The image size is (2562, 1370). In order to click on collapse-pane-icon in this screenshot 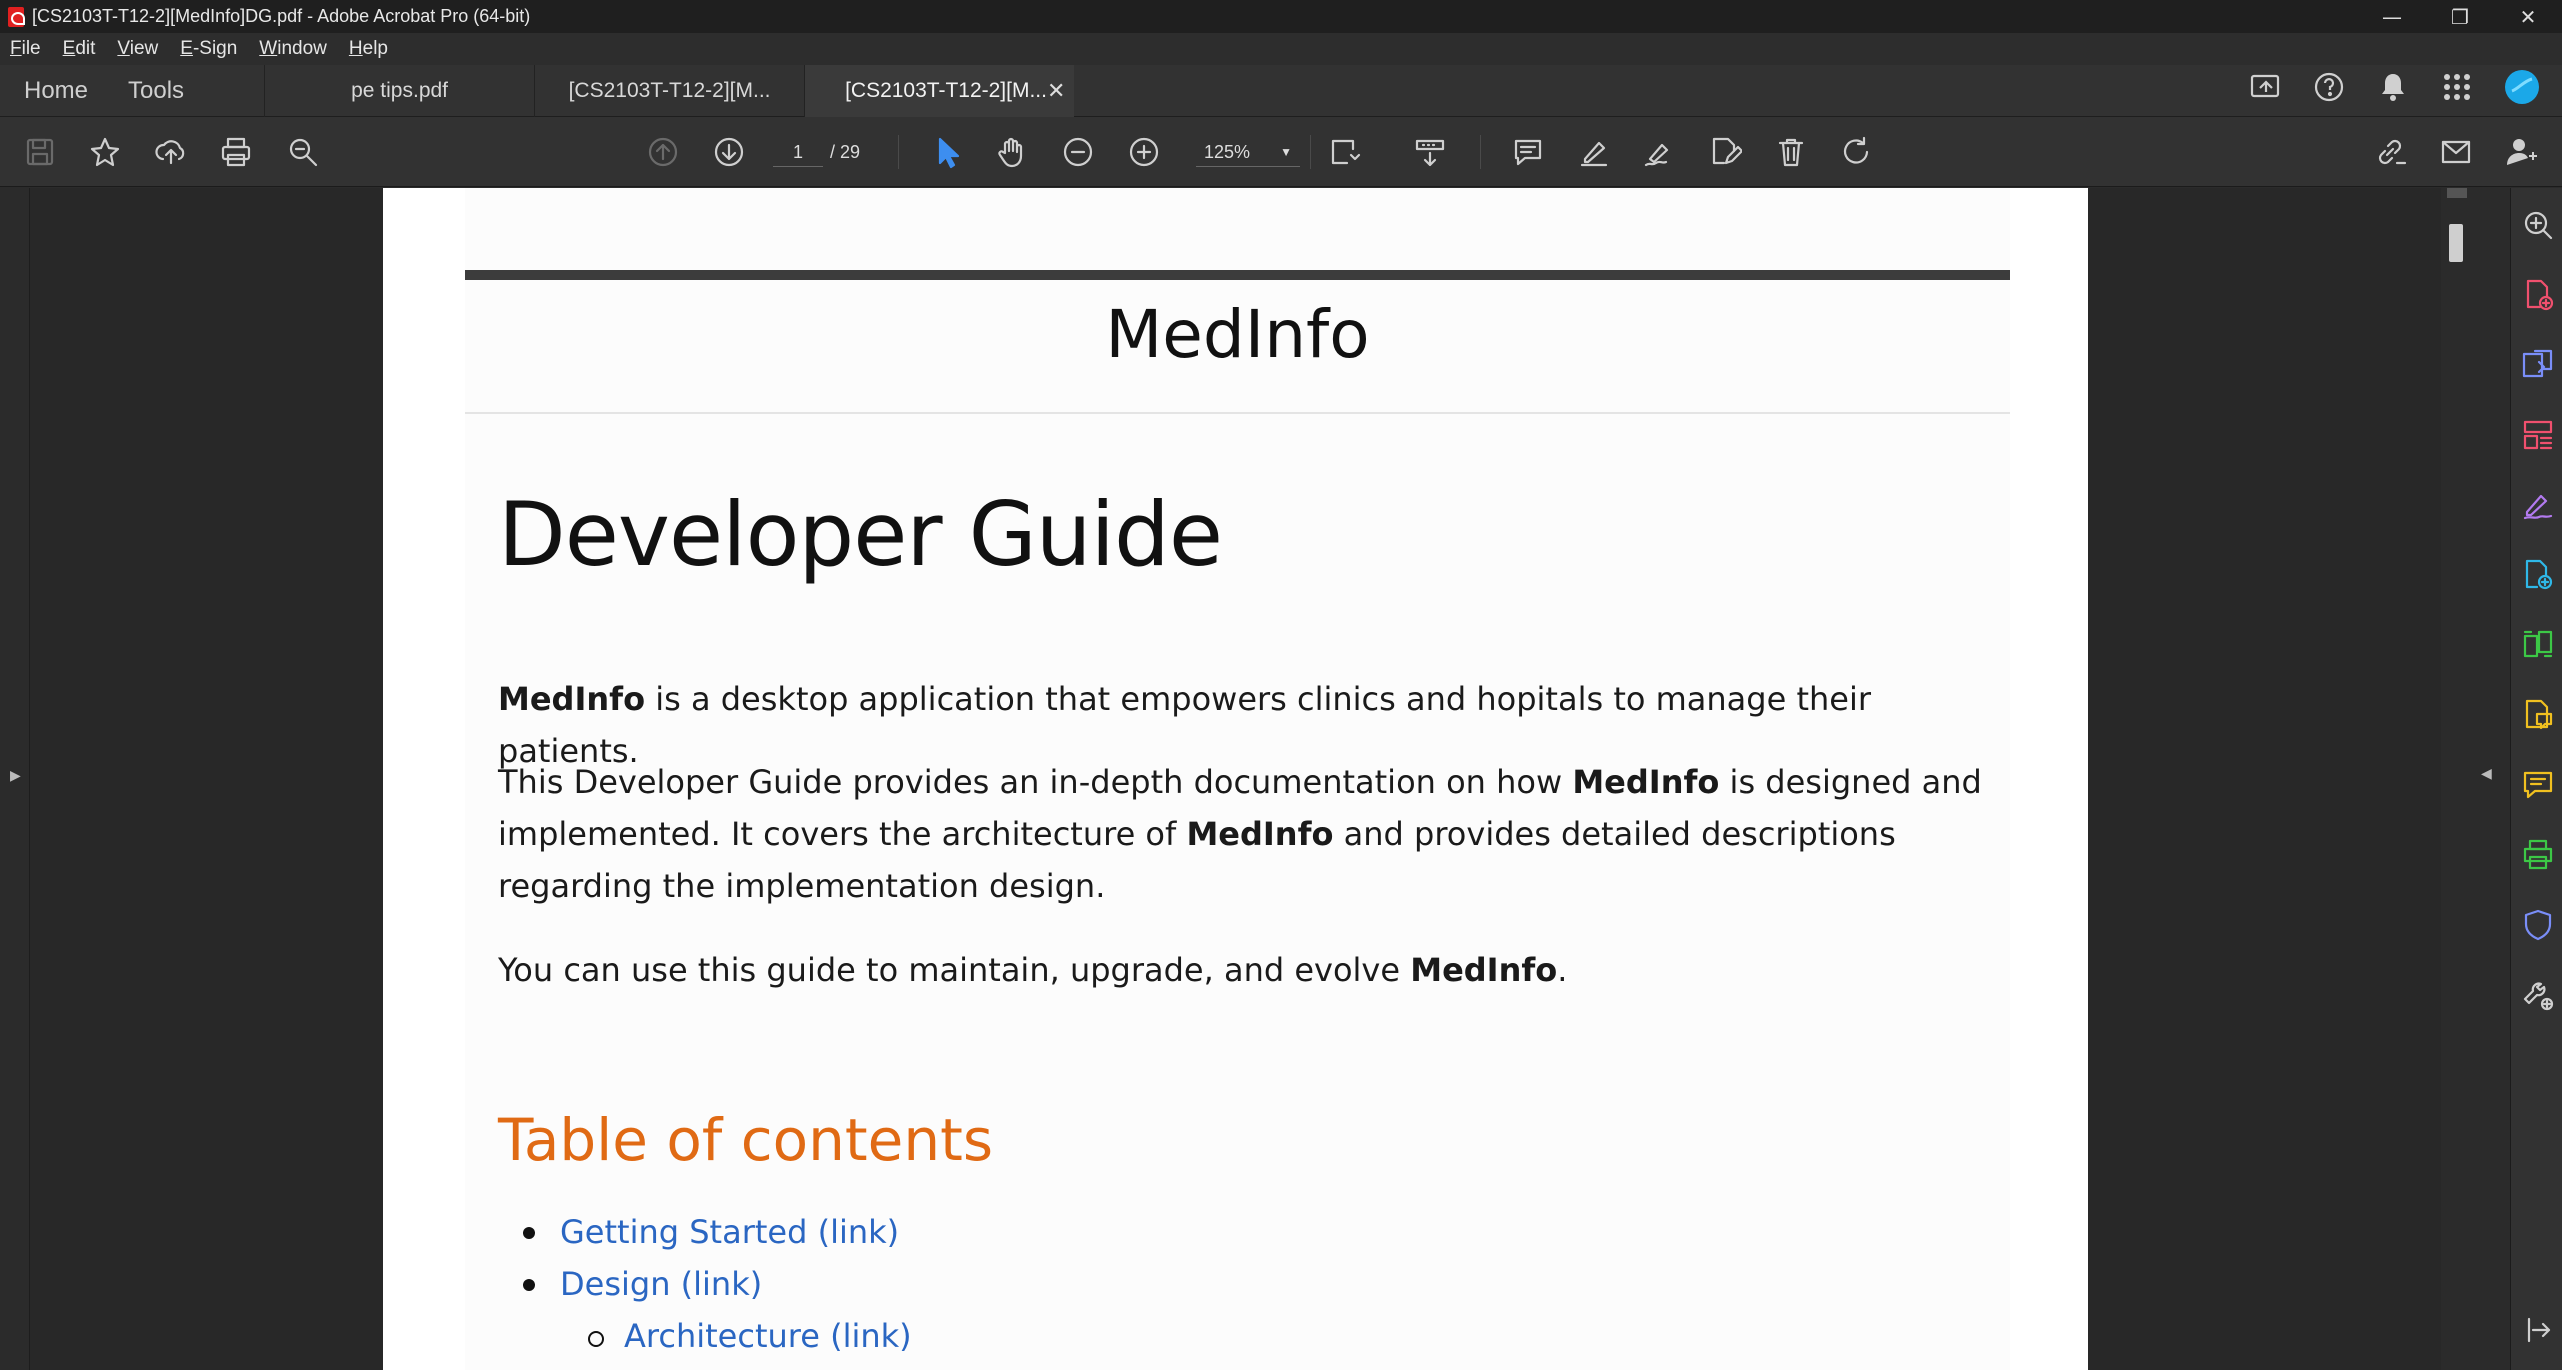, I will do `click(2538, 1330)`.